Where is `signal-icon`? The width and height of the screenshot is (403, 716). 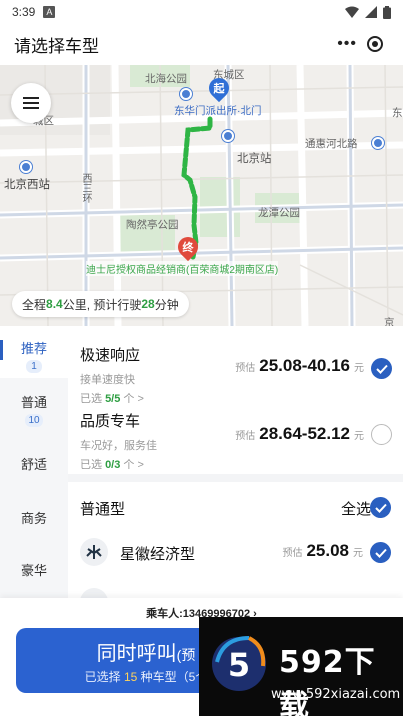 signal-icon is located at coordinates (371, 12).